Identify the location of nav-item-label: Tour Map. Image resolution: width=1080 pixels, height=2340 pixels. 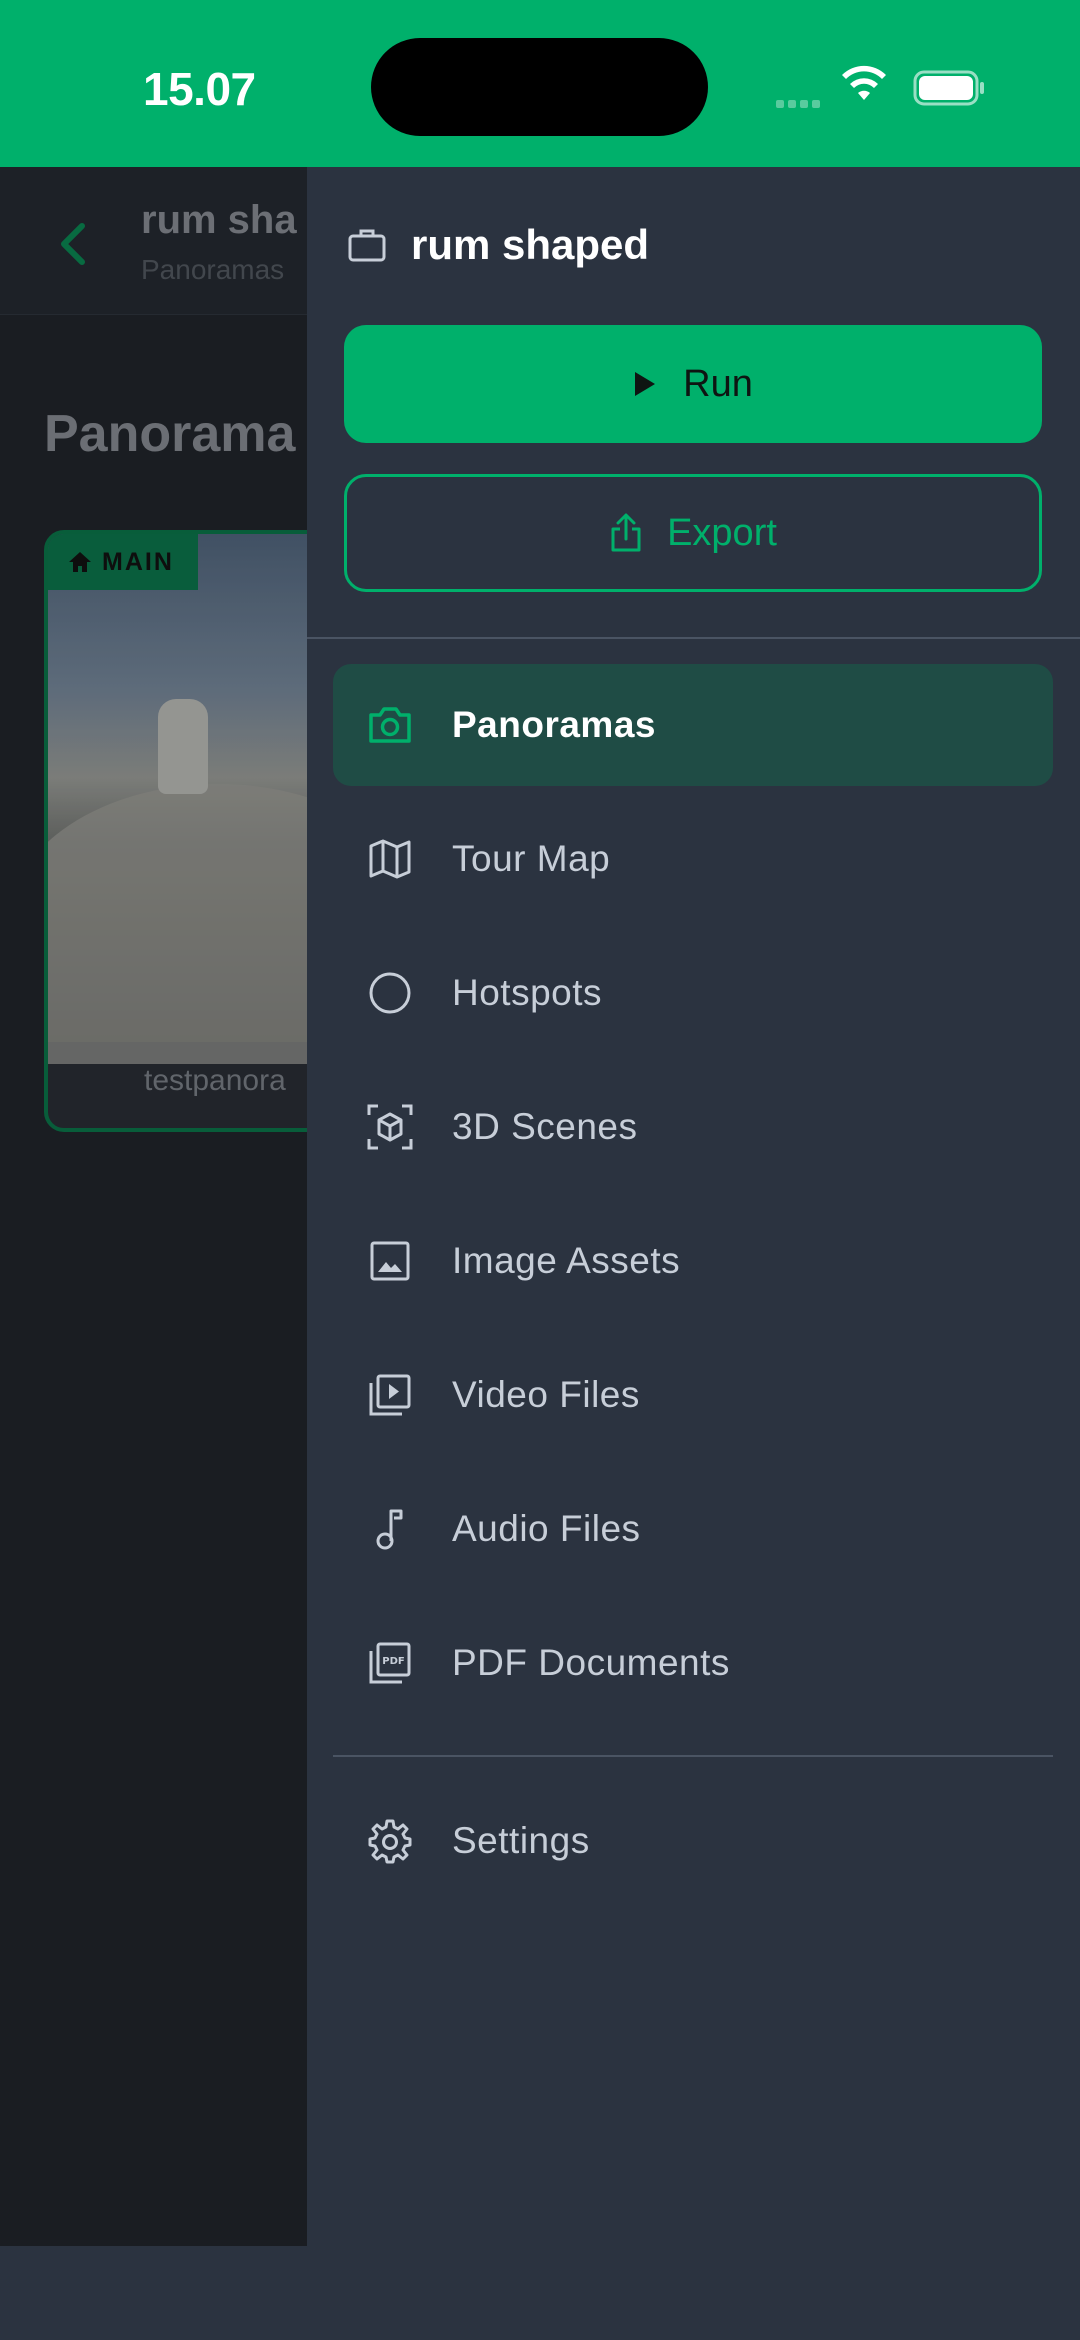
(531, 858).